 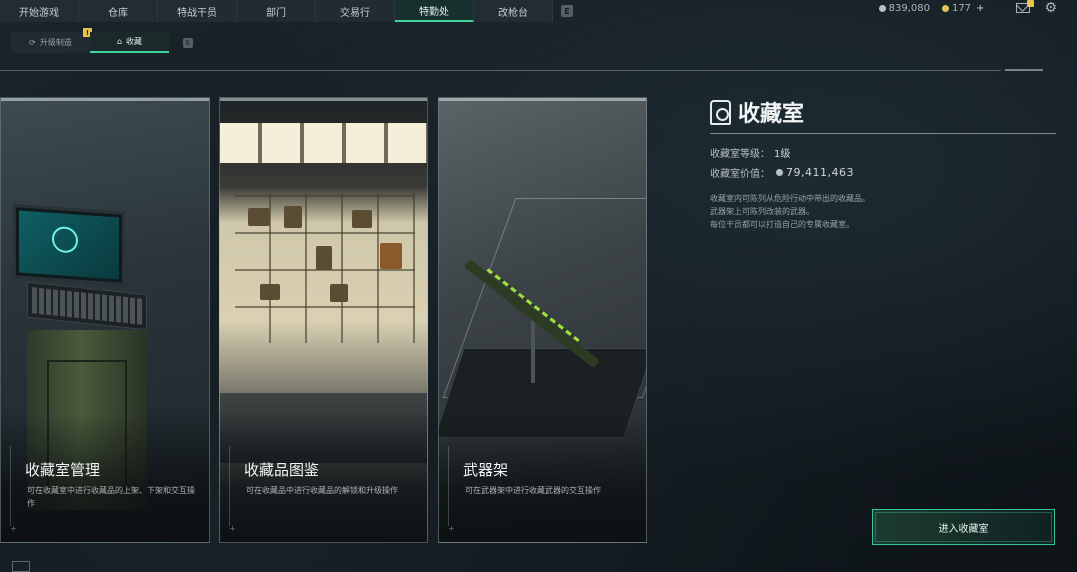 What do you see at coordinates (134, 41) in the screenshot?
I see `subtab-collection-label: 收藏` at bounding box center [134, 41].